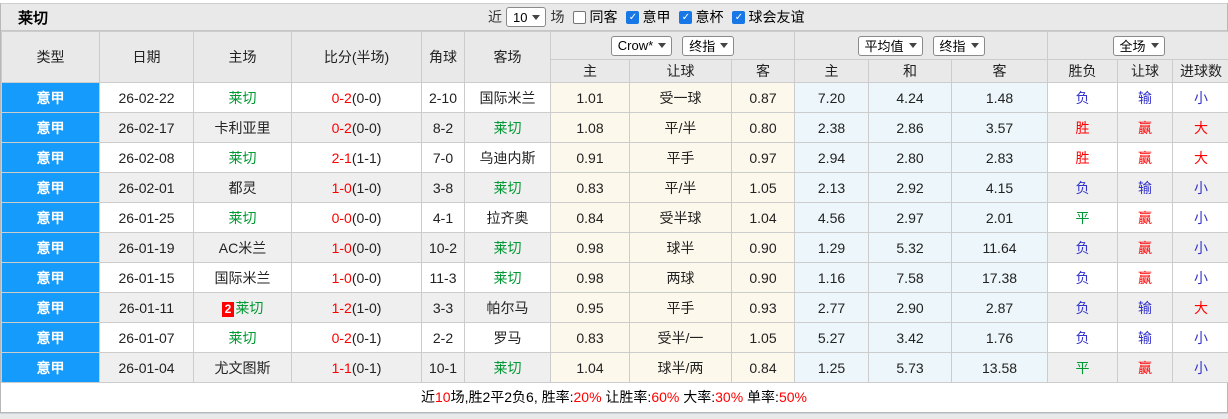 Image resolution: width=1228 pixels, height=419 pixels. What do you see at coordinates (832, 157) in the screenshot?
I see `euro-home-odds: 2.94` at bounding box center [832, 157].